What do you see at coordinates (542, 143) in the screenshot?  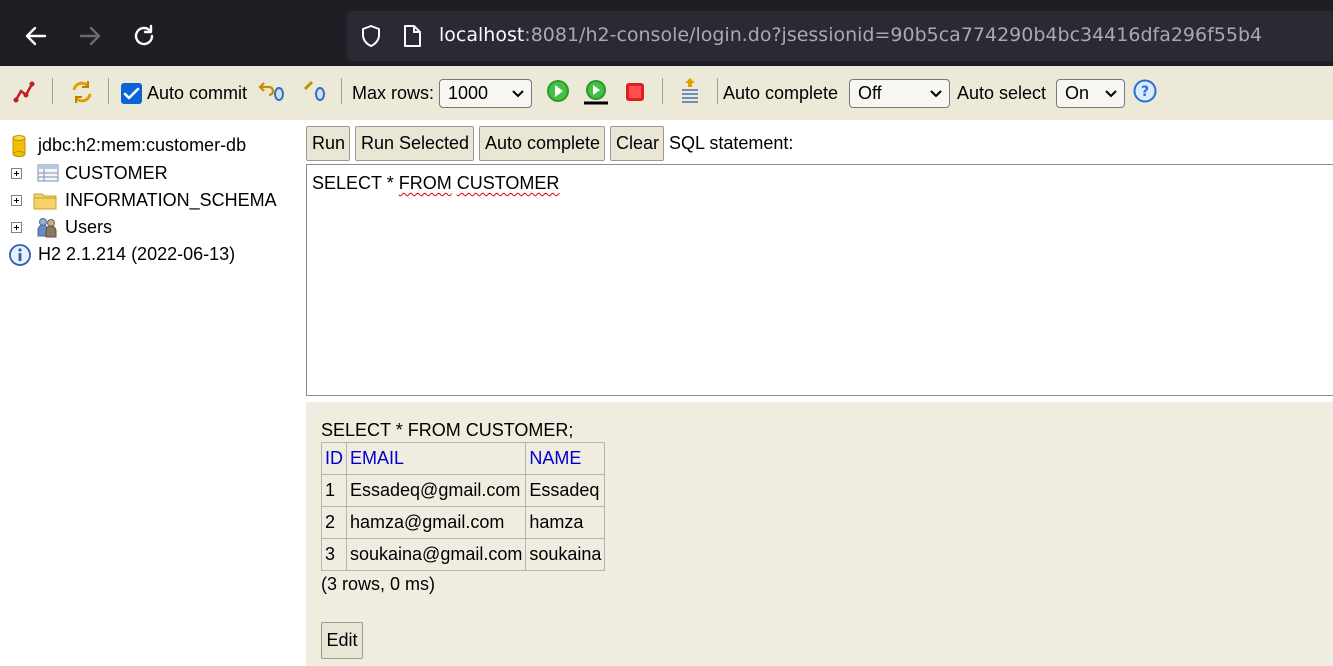 I see `auto-complete-button: Auto complete` at bounding box center [542, 143].